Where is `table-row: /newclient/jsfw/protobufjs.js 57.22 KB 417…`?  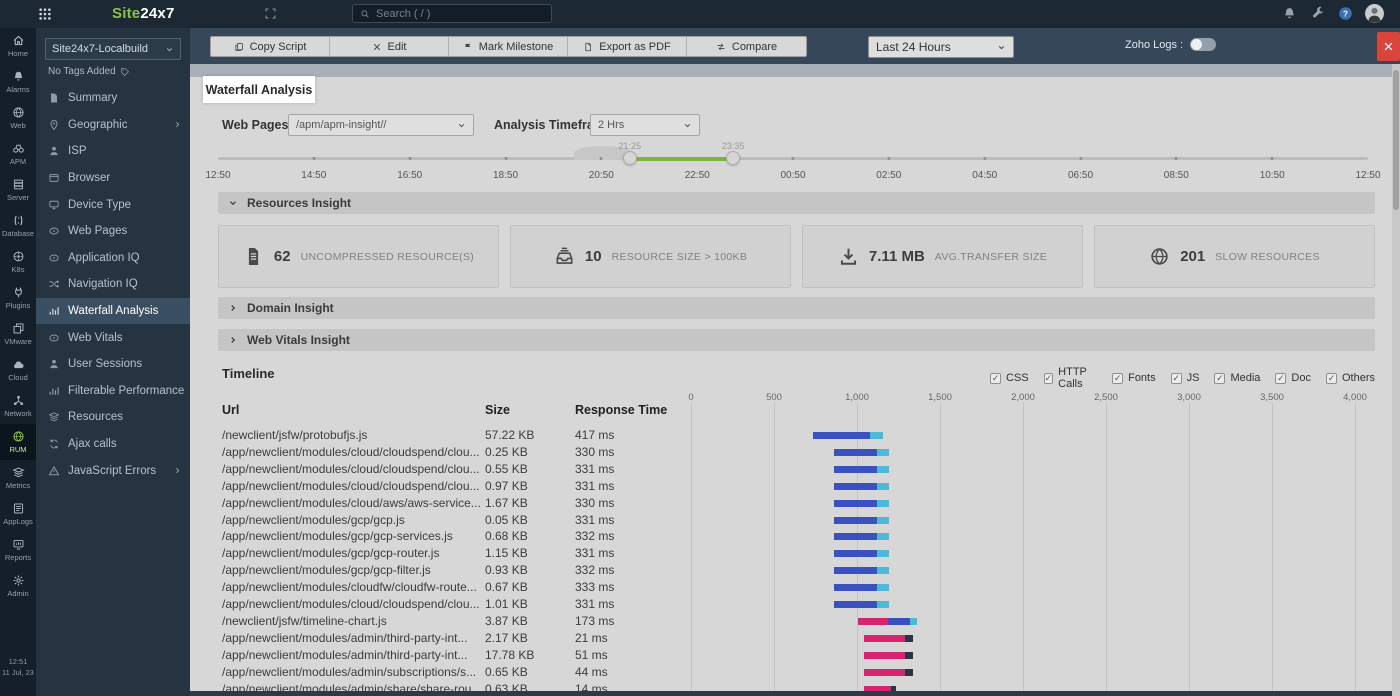
table-row: /newclient/jsfw/protobufjs.js 57.22 KB 417… is located at coordinates (791, 435).